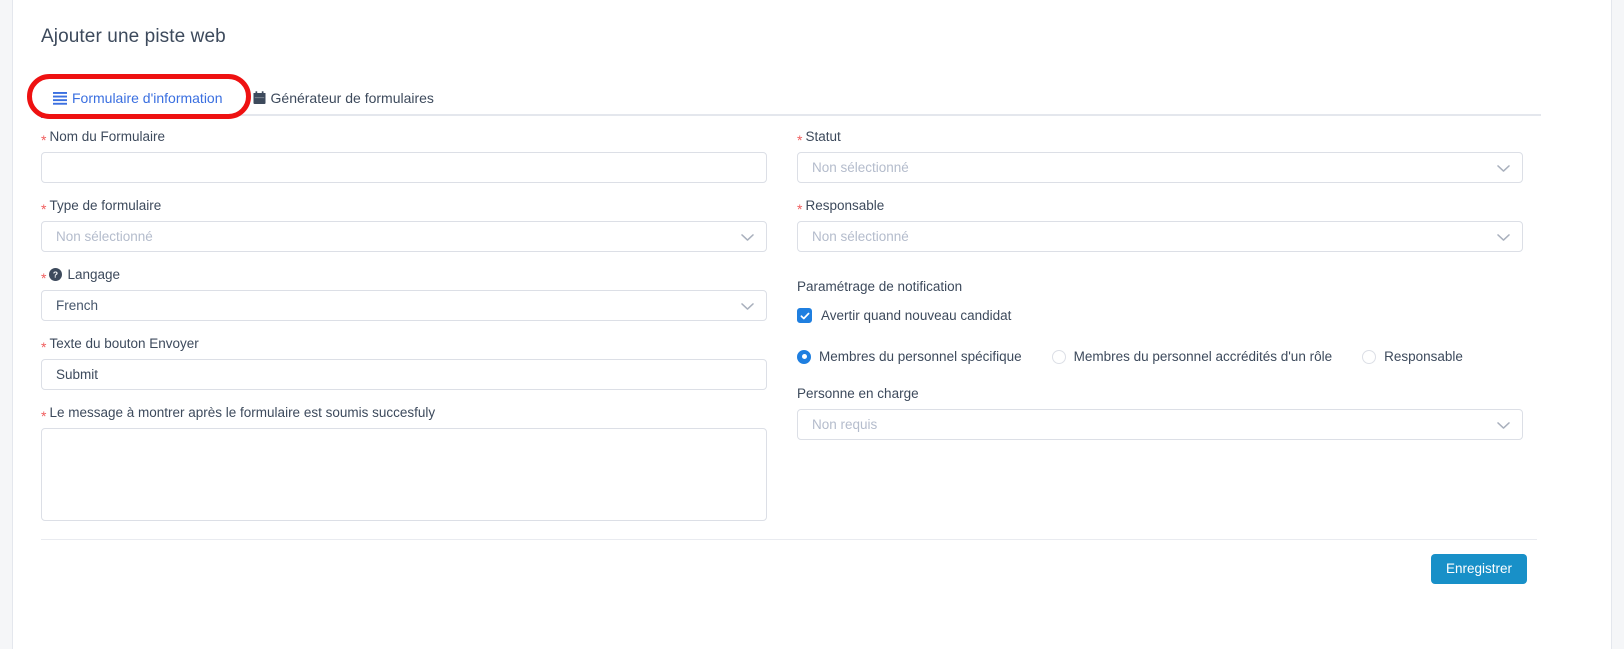 The image size is (1624, 649). I want to click on label-text: Nom du Formulaire, so click(107, 136).